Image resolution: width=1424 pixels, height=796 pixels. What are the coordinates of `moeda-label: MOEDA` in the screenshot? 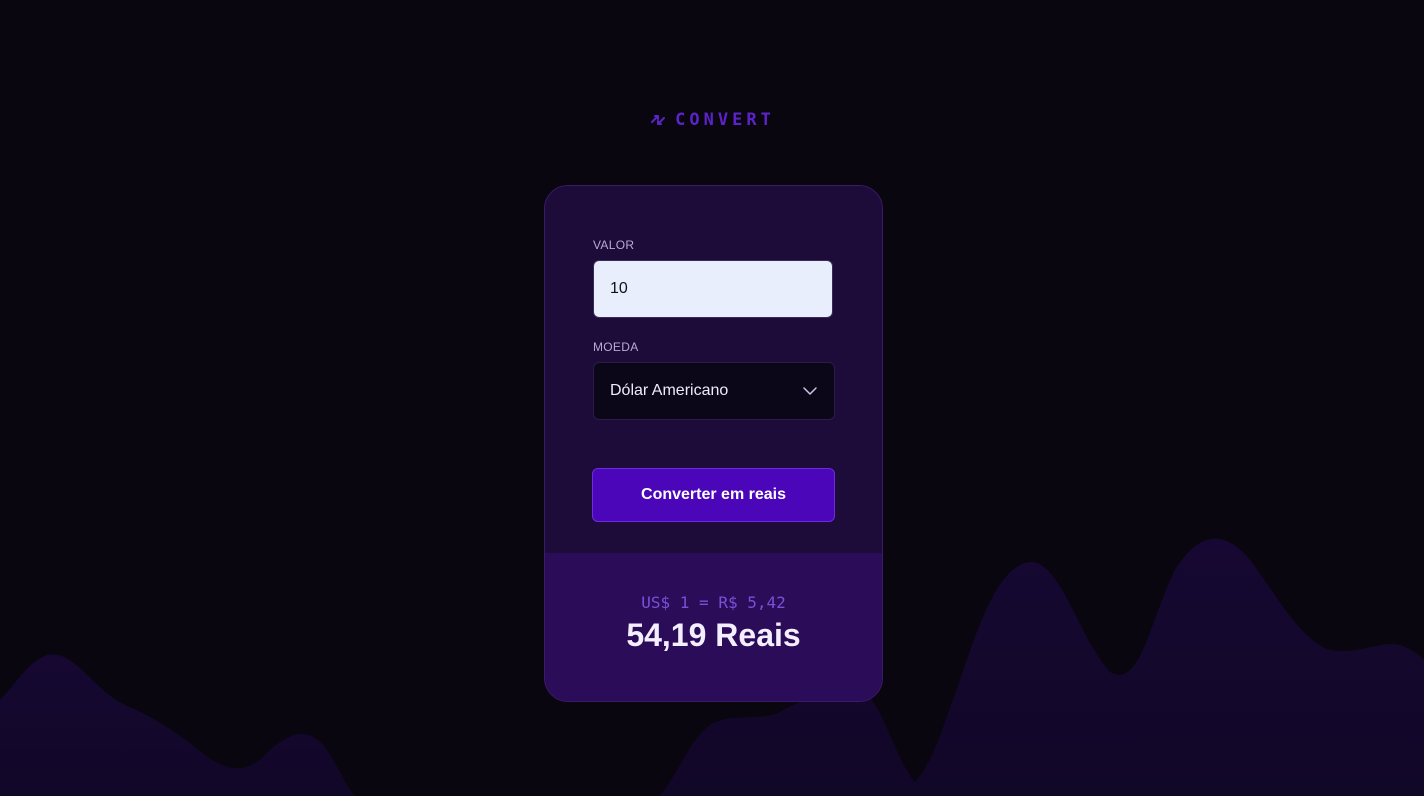 It's located at (616, 347).